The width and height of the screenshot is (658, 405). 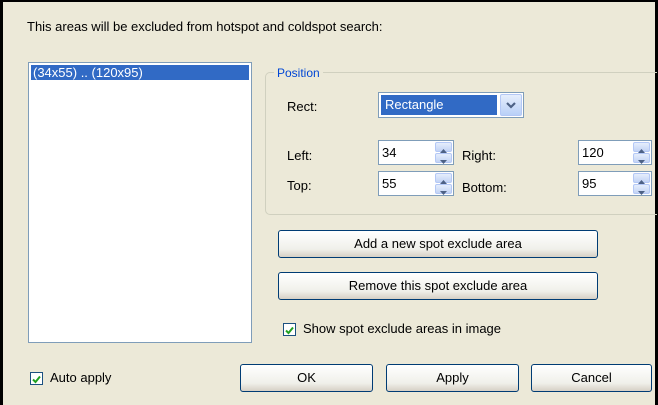 I want to click on top-label: Top:, so click(x=299, y=185).